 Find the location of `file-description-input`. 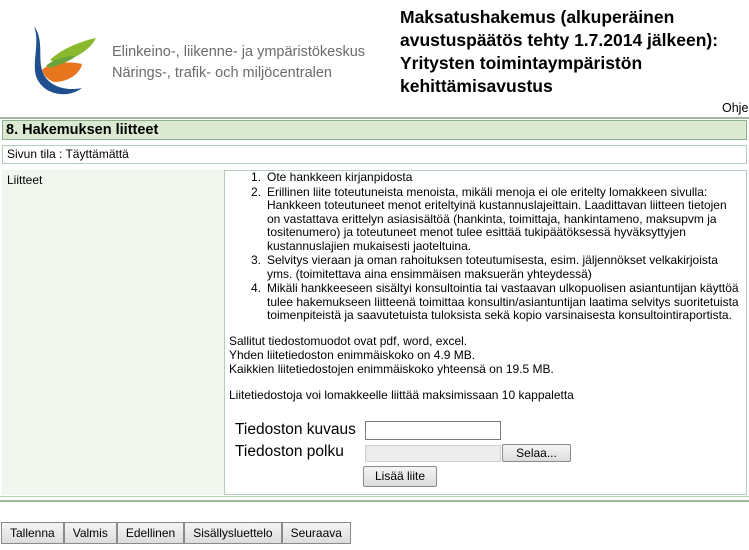

file-description-input is located at coordinates (433, 430).